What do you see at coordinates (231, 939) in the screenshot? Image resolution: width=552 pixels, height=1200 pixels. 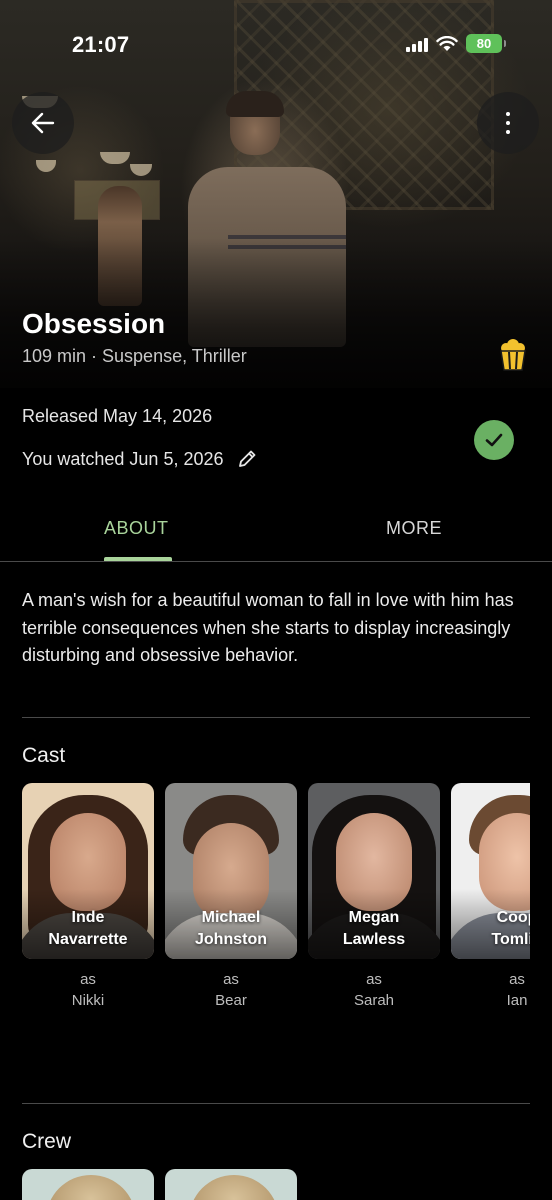 I see `cast-name-last: Johnston` at bounding box center [231, 939].